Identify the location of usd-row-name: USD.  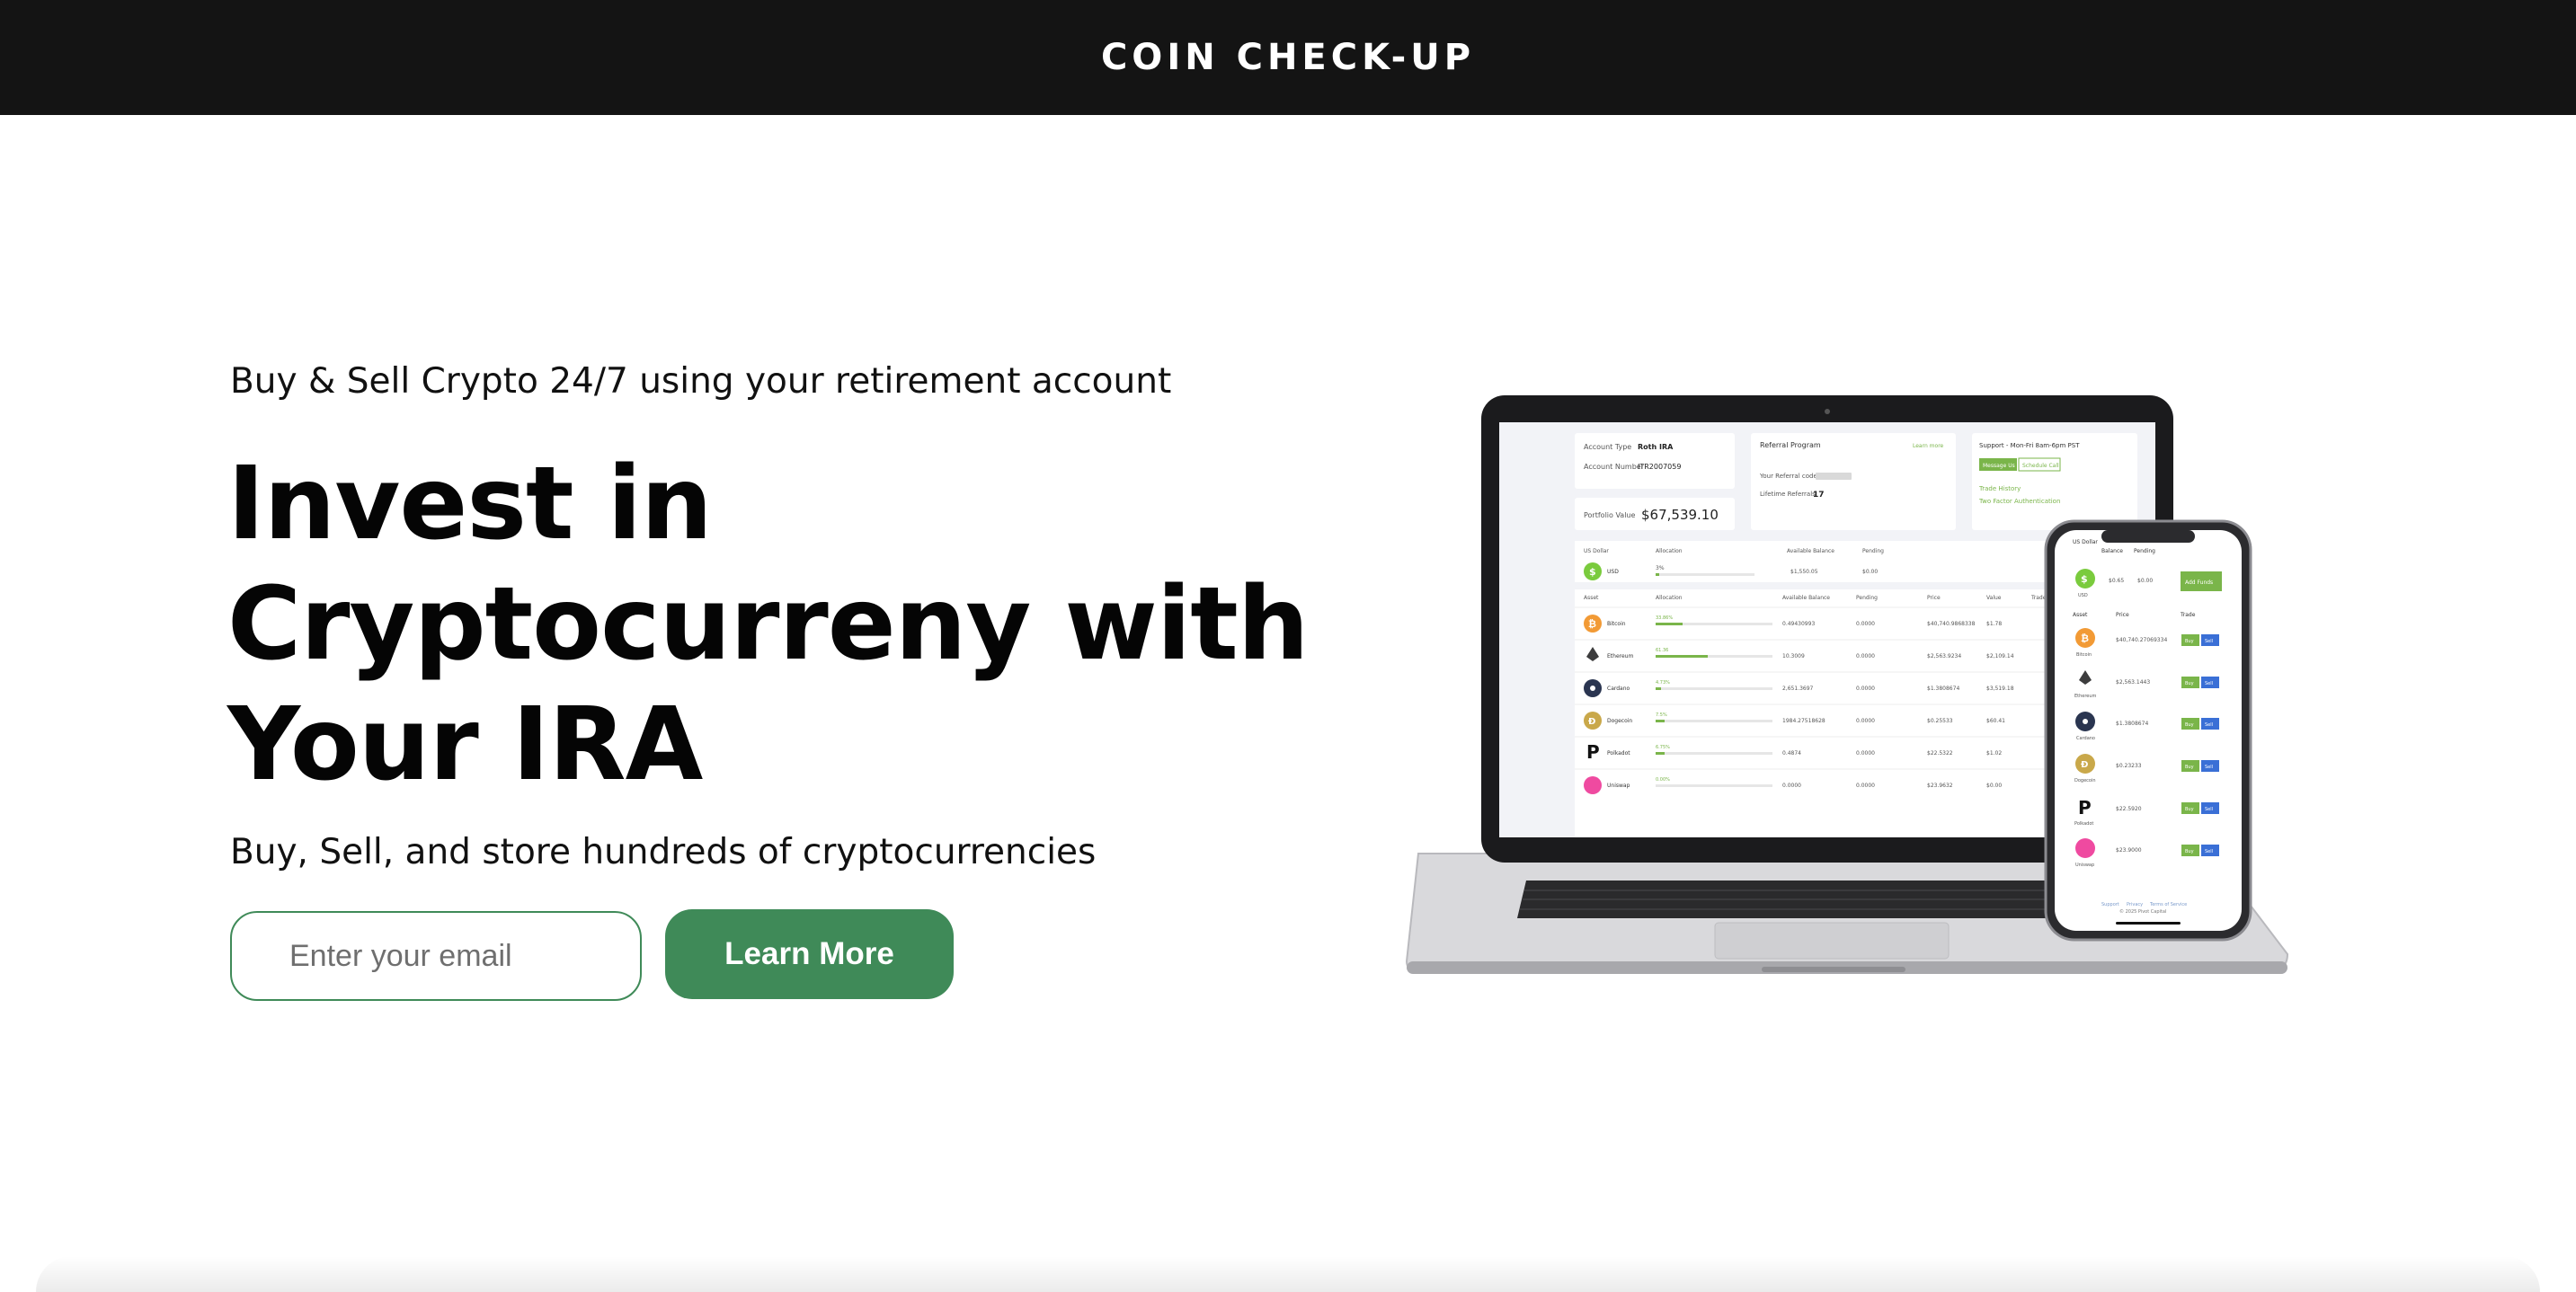
(1613, 572).